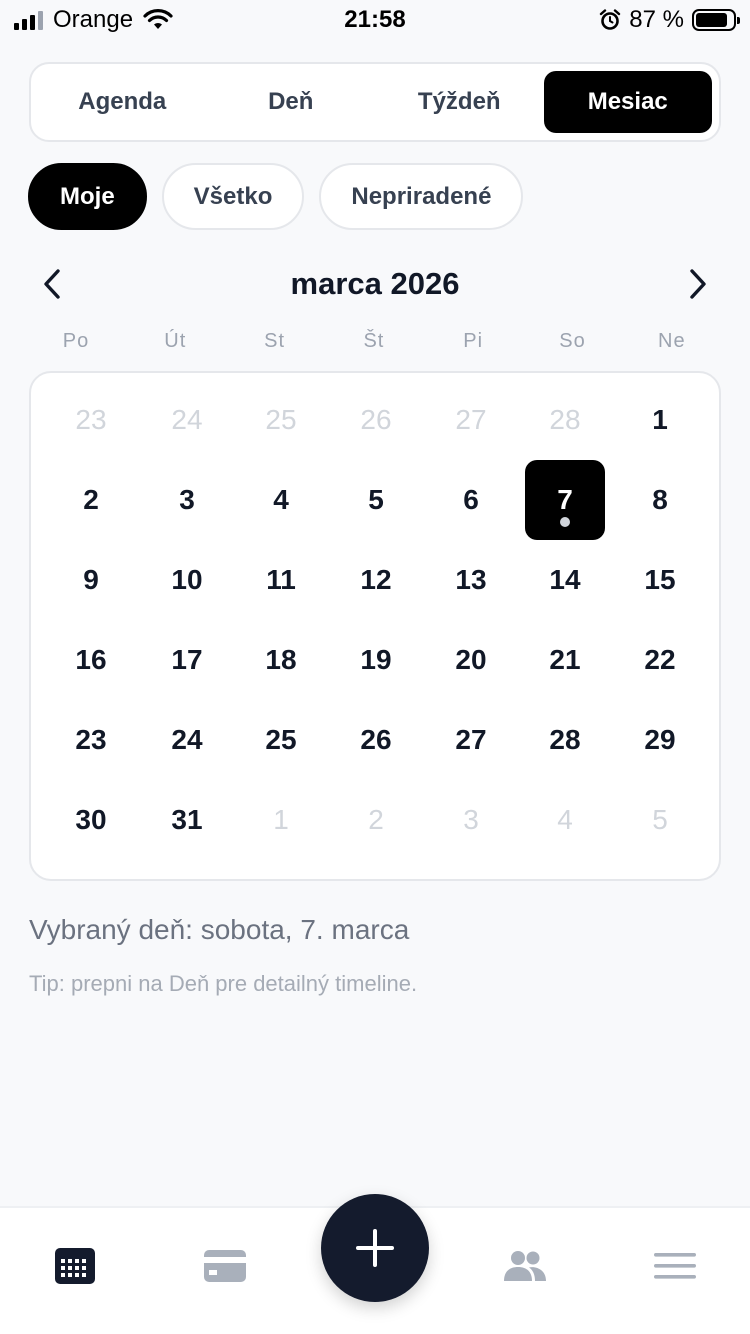 Image resolution: width=750 pixels, height=1334 pixels. I want to click on tab-cards, so click(225, 1266).